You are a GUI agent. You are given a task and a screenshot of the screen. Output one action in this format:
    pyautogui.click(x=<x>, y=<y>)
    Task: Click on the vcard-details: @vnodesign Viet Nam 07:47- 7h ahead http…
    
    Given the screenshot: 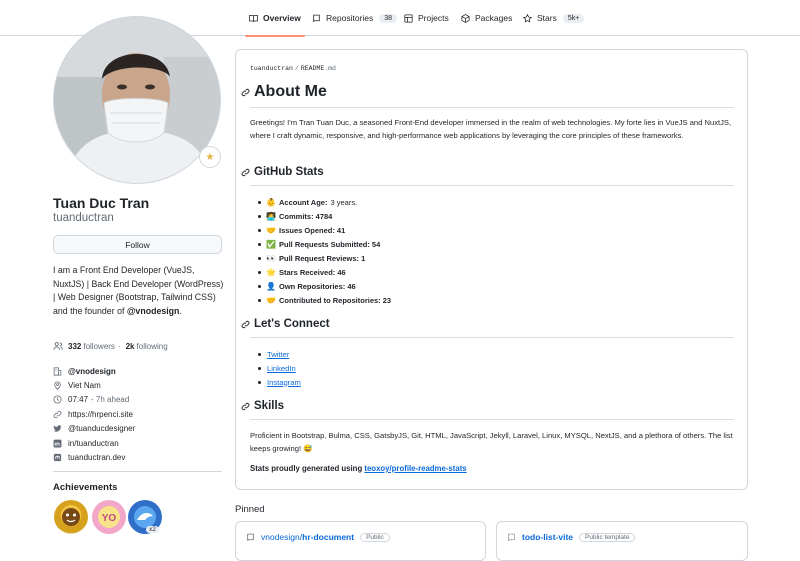 What is the action you would take?
    pyautogui.click(x=138, y=414)
    